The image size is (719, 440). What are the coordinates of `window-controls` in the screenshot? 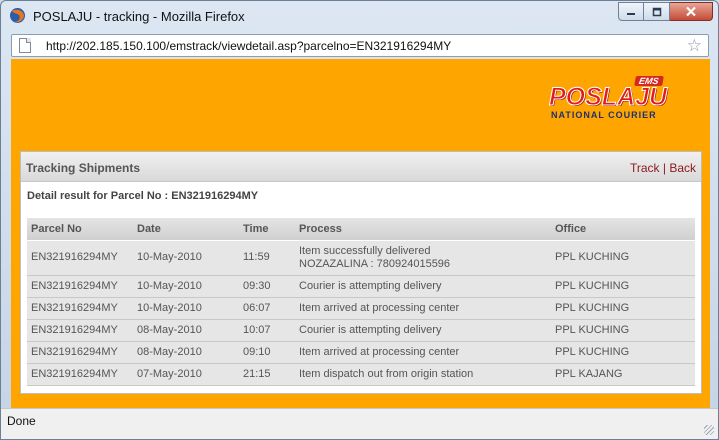 It's located at (665, 11).